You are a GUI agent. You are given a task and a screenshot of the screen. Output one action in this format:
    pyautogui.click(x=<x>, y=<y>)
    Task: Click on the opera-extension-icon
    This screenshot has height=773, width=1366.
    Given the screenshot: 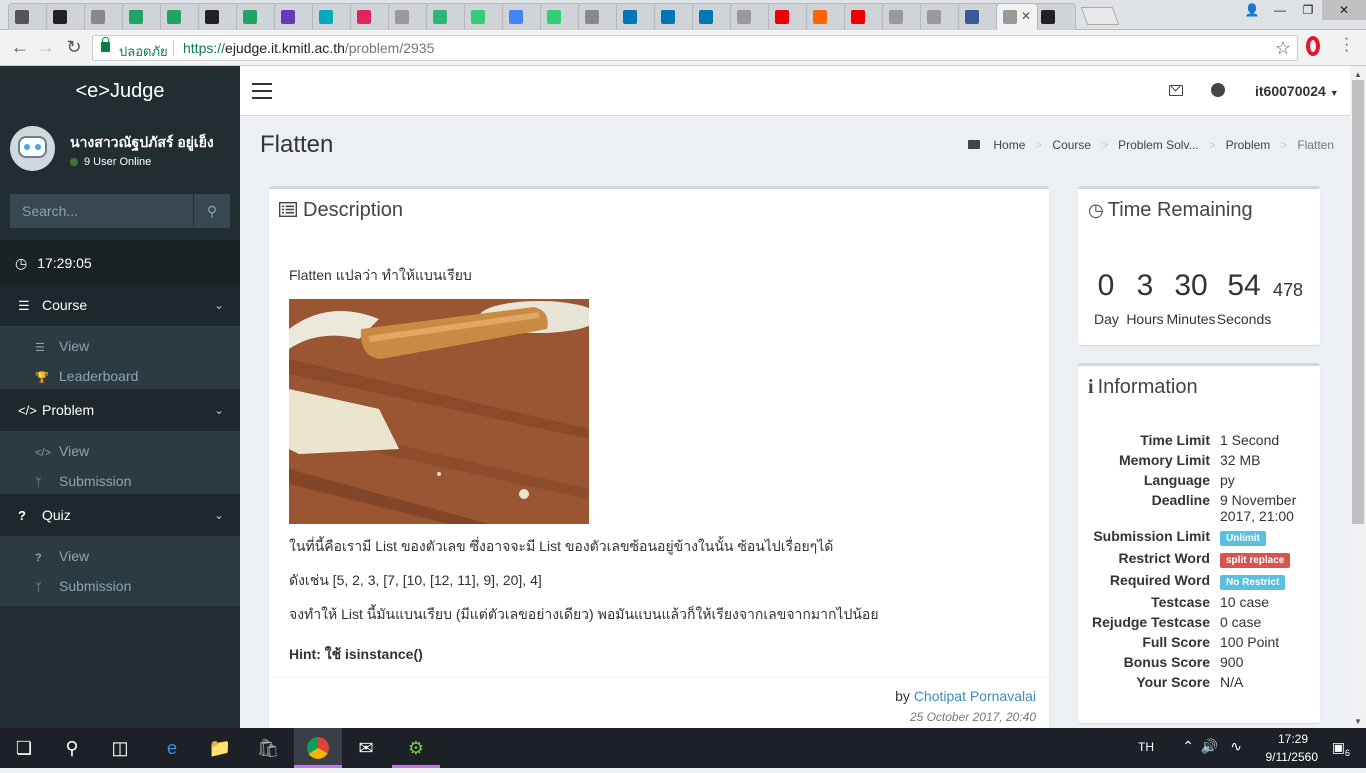 What is the action you would take?
    pyautogui.click(x=1313, y=46)
    